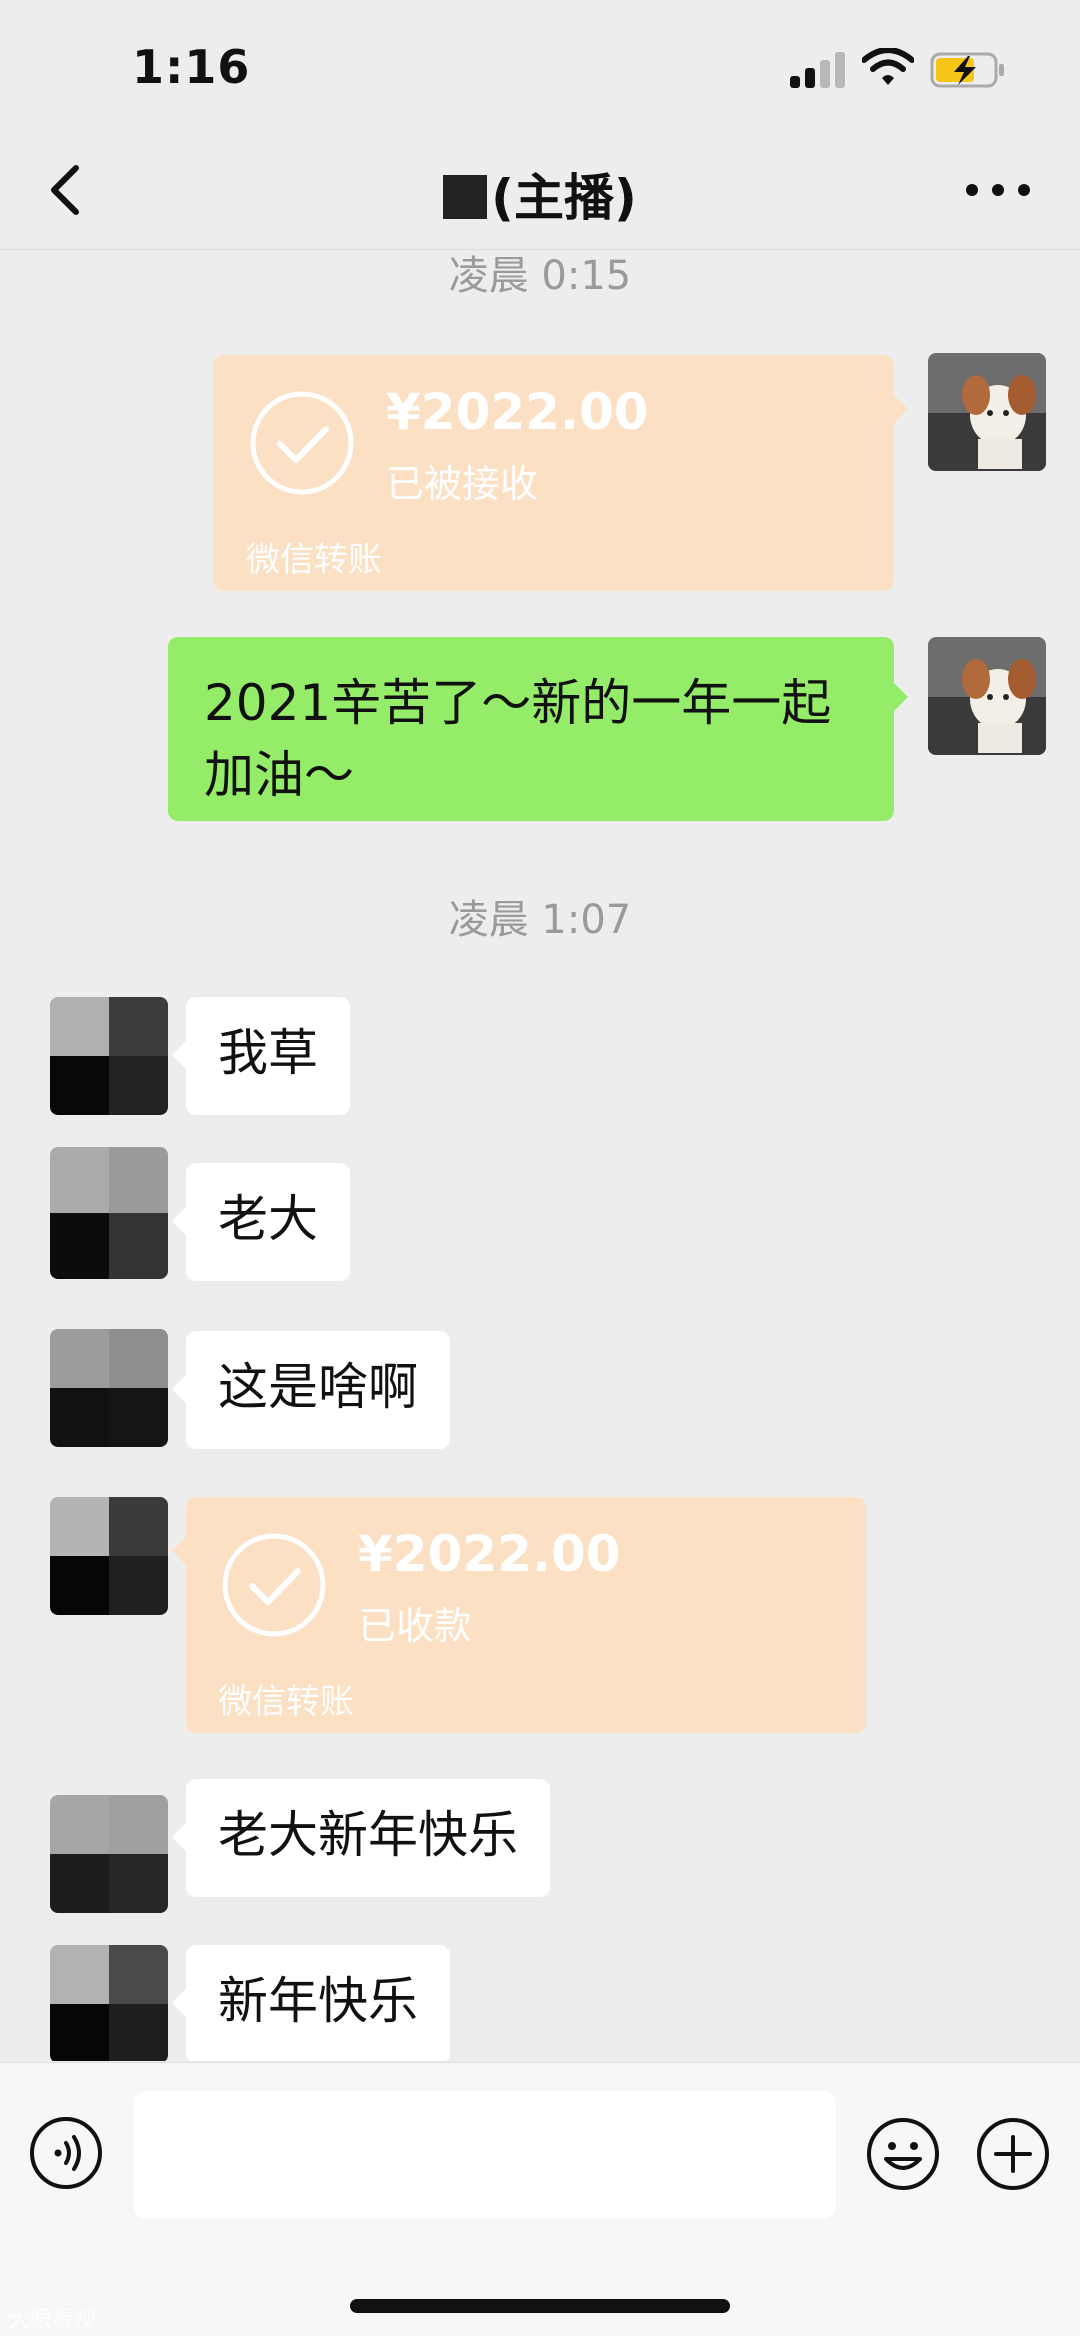 This screenshot has width=1080, height=2336. I want to click on chat-title: (主播), so click(540, 194).